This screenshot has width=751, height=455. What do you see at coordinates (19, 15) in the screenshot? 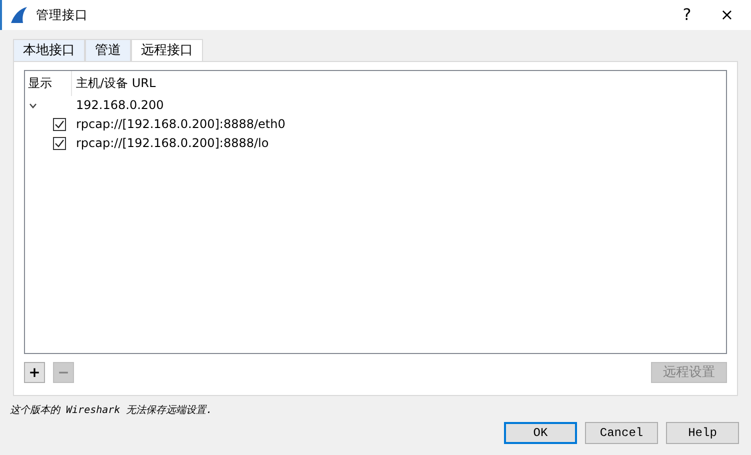
I see `fin-icon` at bounding box center [19, 15].